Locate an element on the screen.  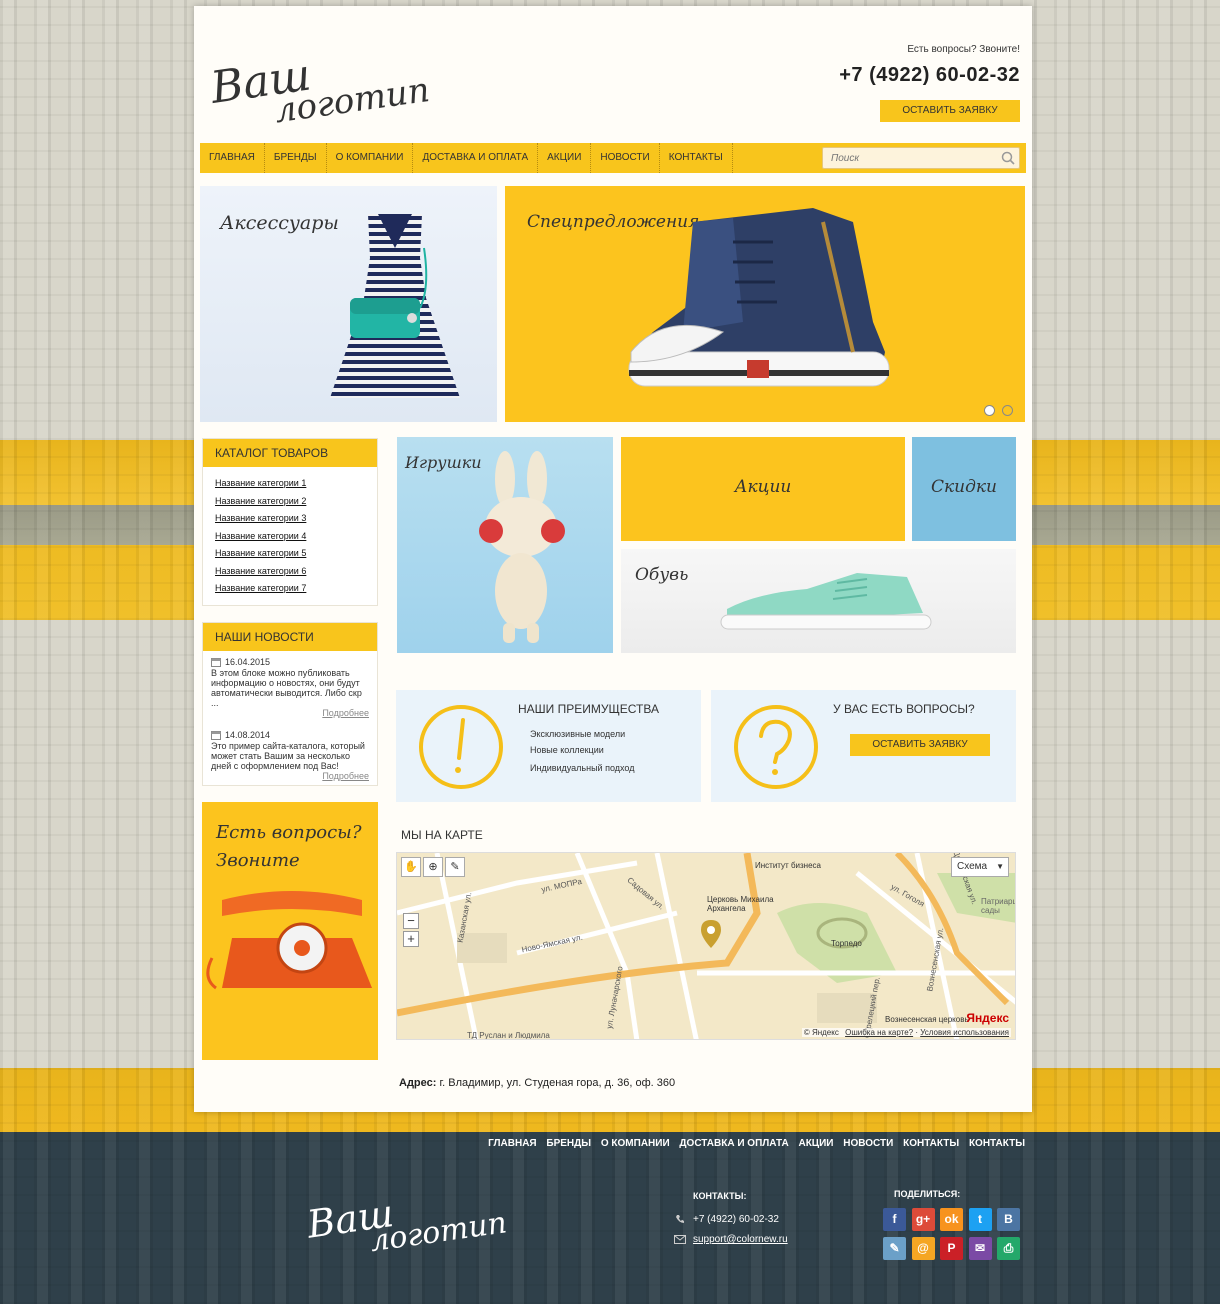
banner-accessories: Аксессуары is located at coordinates (348, 304).